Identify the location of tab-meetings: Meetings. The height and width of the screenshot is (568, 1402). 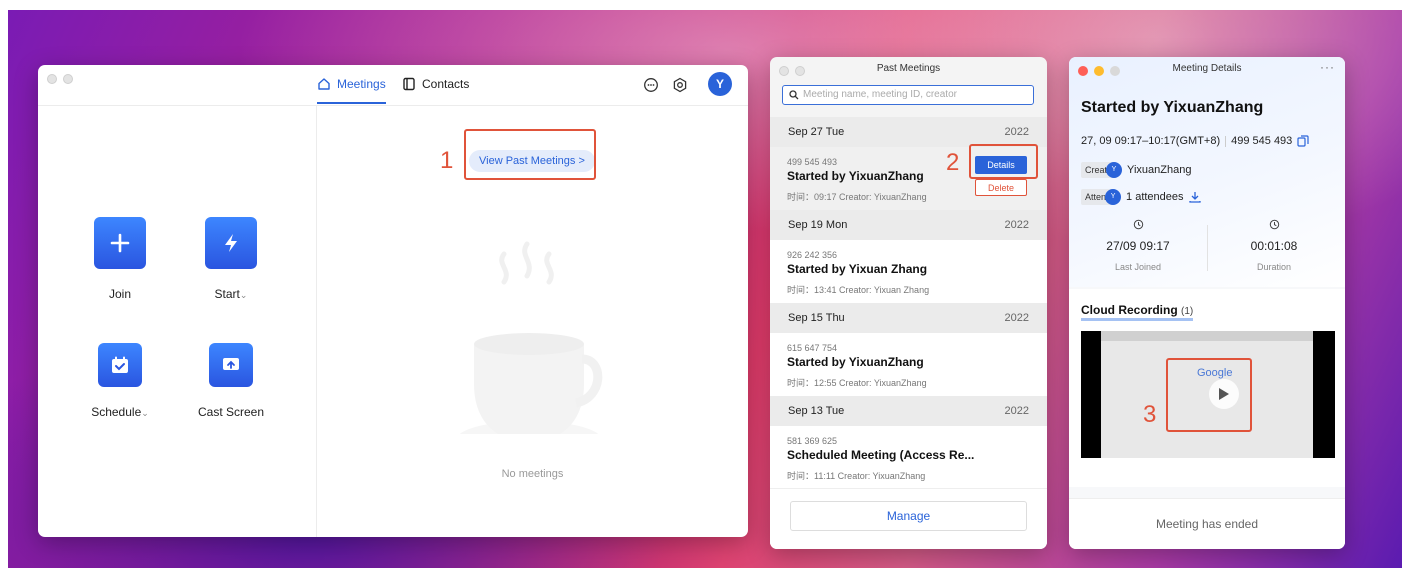
(351, 90).